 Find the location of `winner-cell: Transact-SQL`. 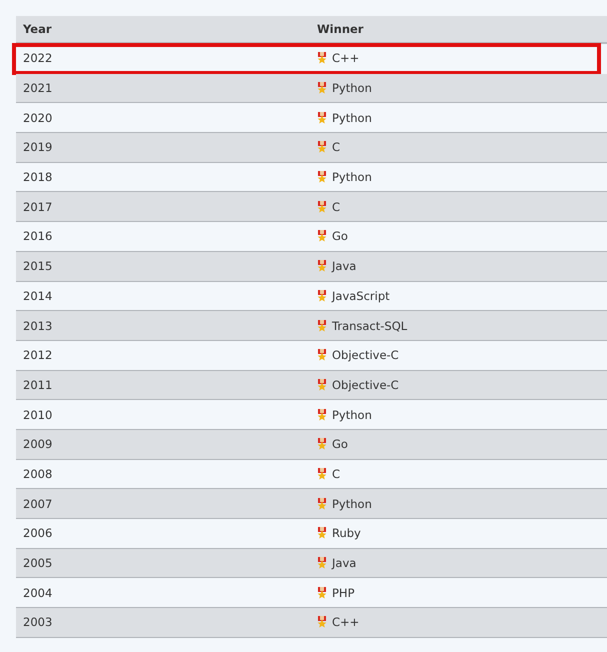

winner-cell: Transact-SQL is located at coordinates (370, 325).